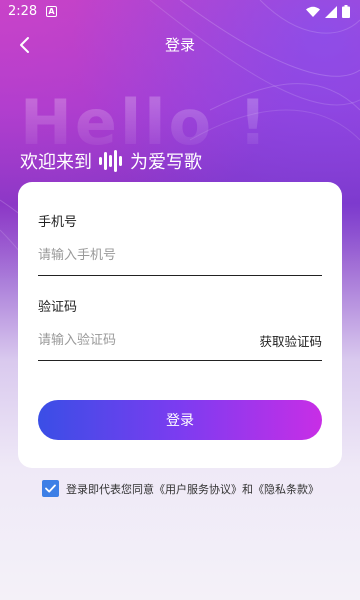  I want to click on header: 登录, so click(180, 45).